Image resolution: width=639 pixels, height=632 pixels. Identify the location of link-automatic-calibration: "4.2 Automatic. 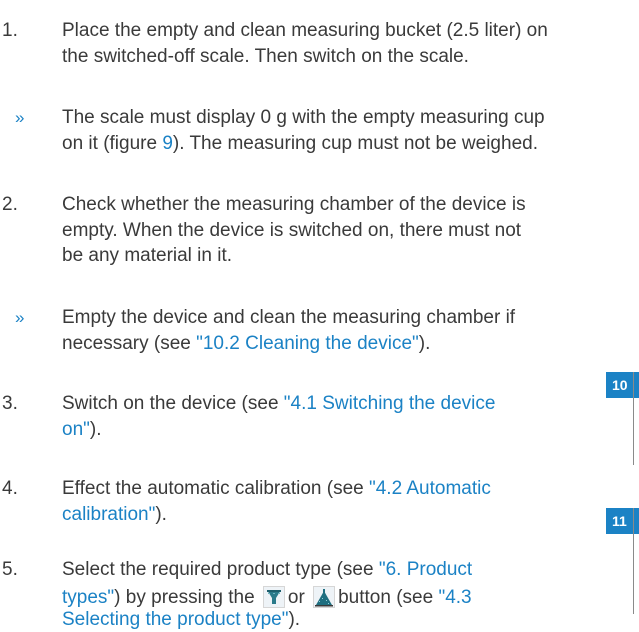
(430, 488).